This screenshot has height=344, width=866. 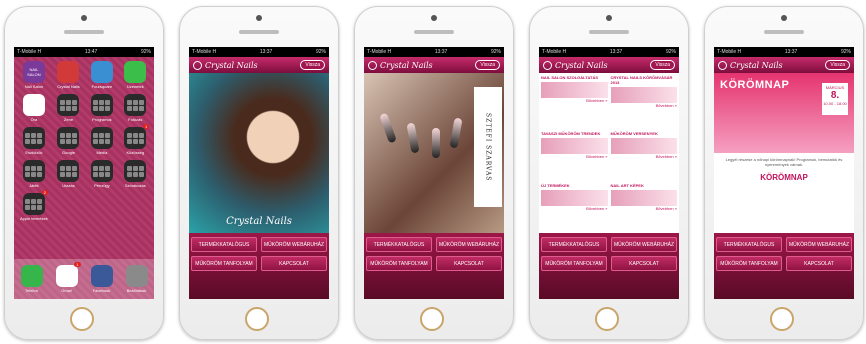 What do you see at coordinates (34, 108) in the screenshot?
I see `app-item: Óra` at bounding box center [34, 108].